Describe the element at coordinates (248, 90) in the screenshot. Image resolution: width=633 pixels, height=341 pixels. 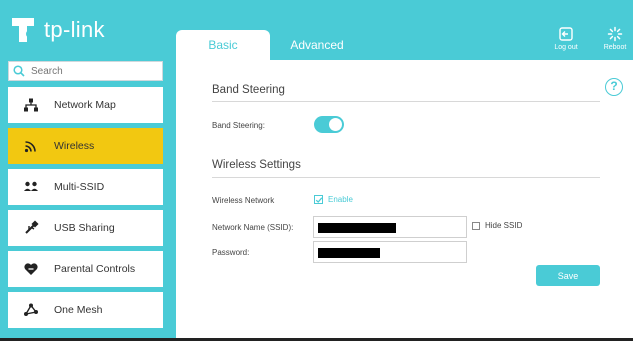
I see `band-steering-title: Band Steering` at that location.